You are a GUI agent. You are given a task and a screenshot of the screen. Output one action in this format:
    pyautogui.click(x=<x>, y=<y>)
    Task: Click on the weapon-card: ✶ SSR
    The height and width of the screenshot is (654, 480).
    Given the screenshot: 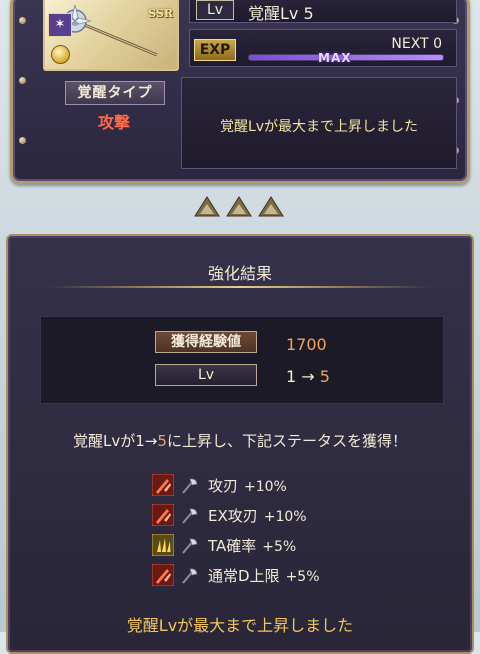 What is the action you would take?
    pyautogui.click(x=111, y=35)
    